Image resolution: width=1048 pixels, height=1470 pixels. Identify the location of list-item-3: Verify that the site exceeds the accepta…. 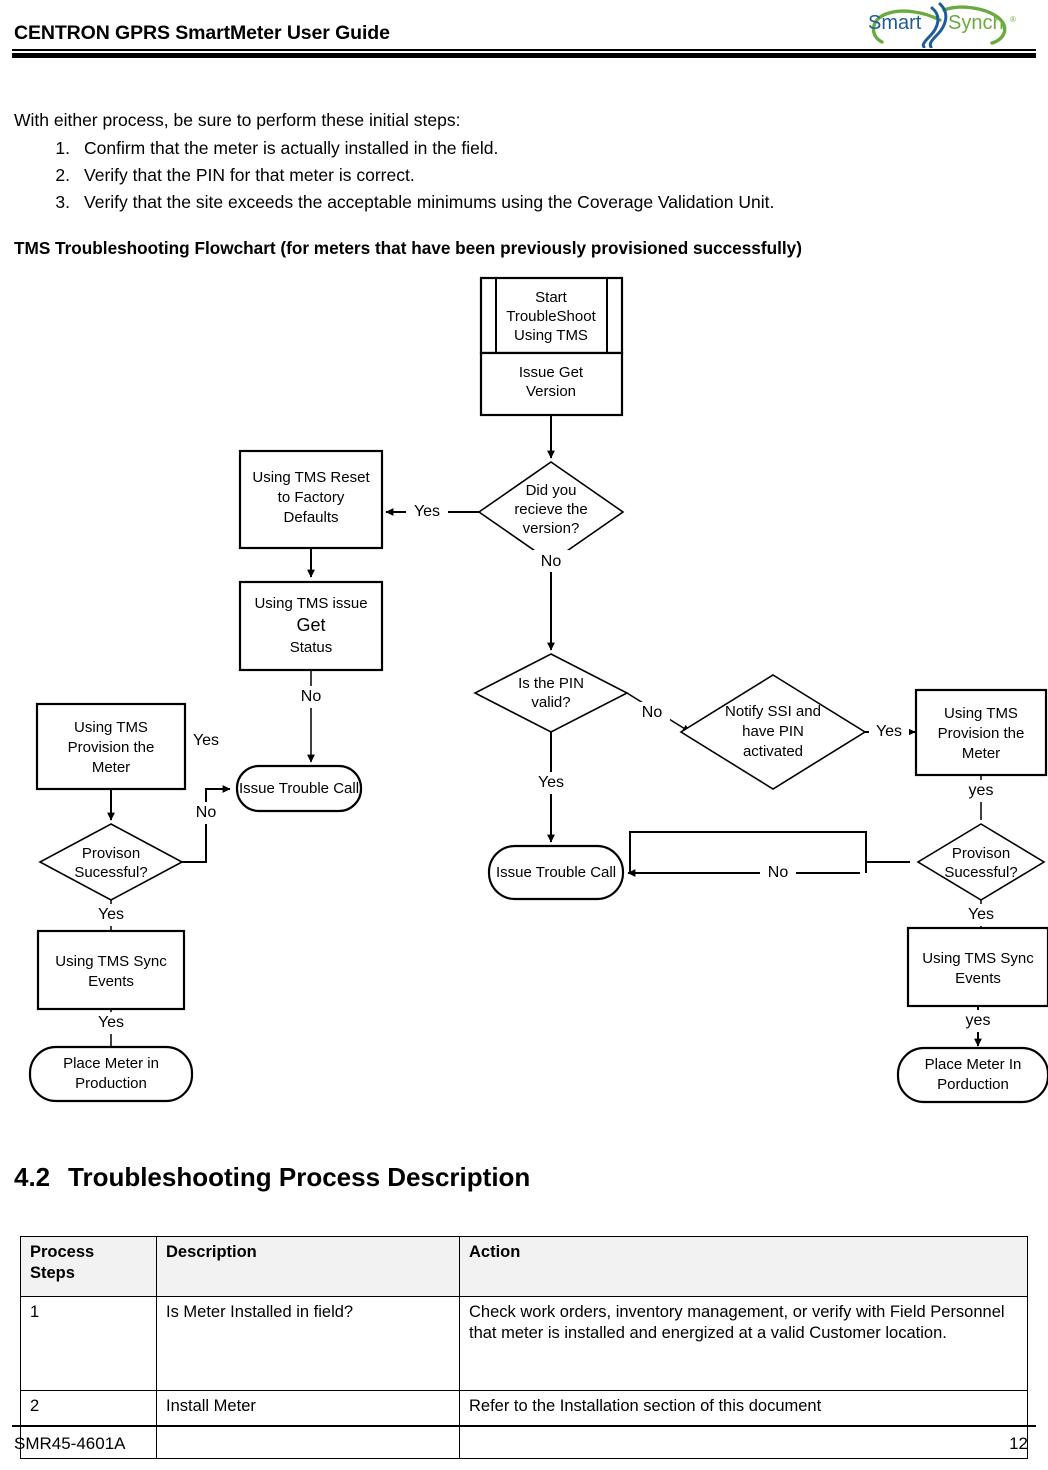
(429, 202).